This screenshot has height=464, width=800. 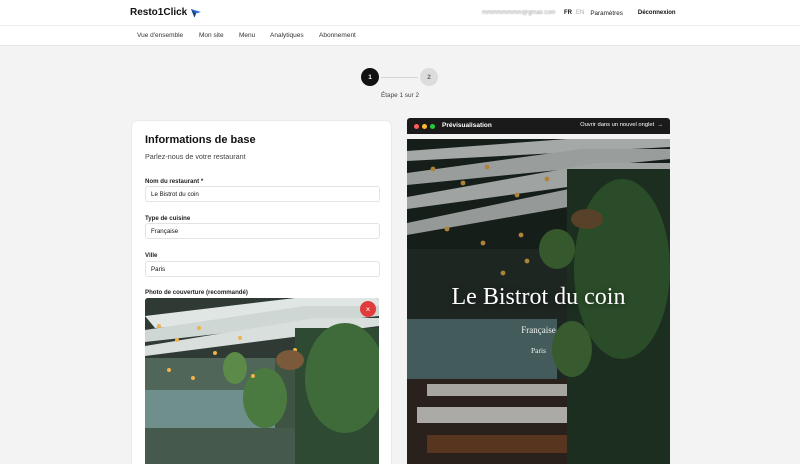 I want to click on brand-logo: Resto1Click, so click(x=166, y=12).